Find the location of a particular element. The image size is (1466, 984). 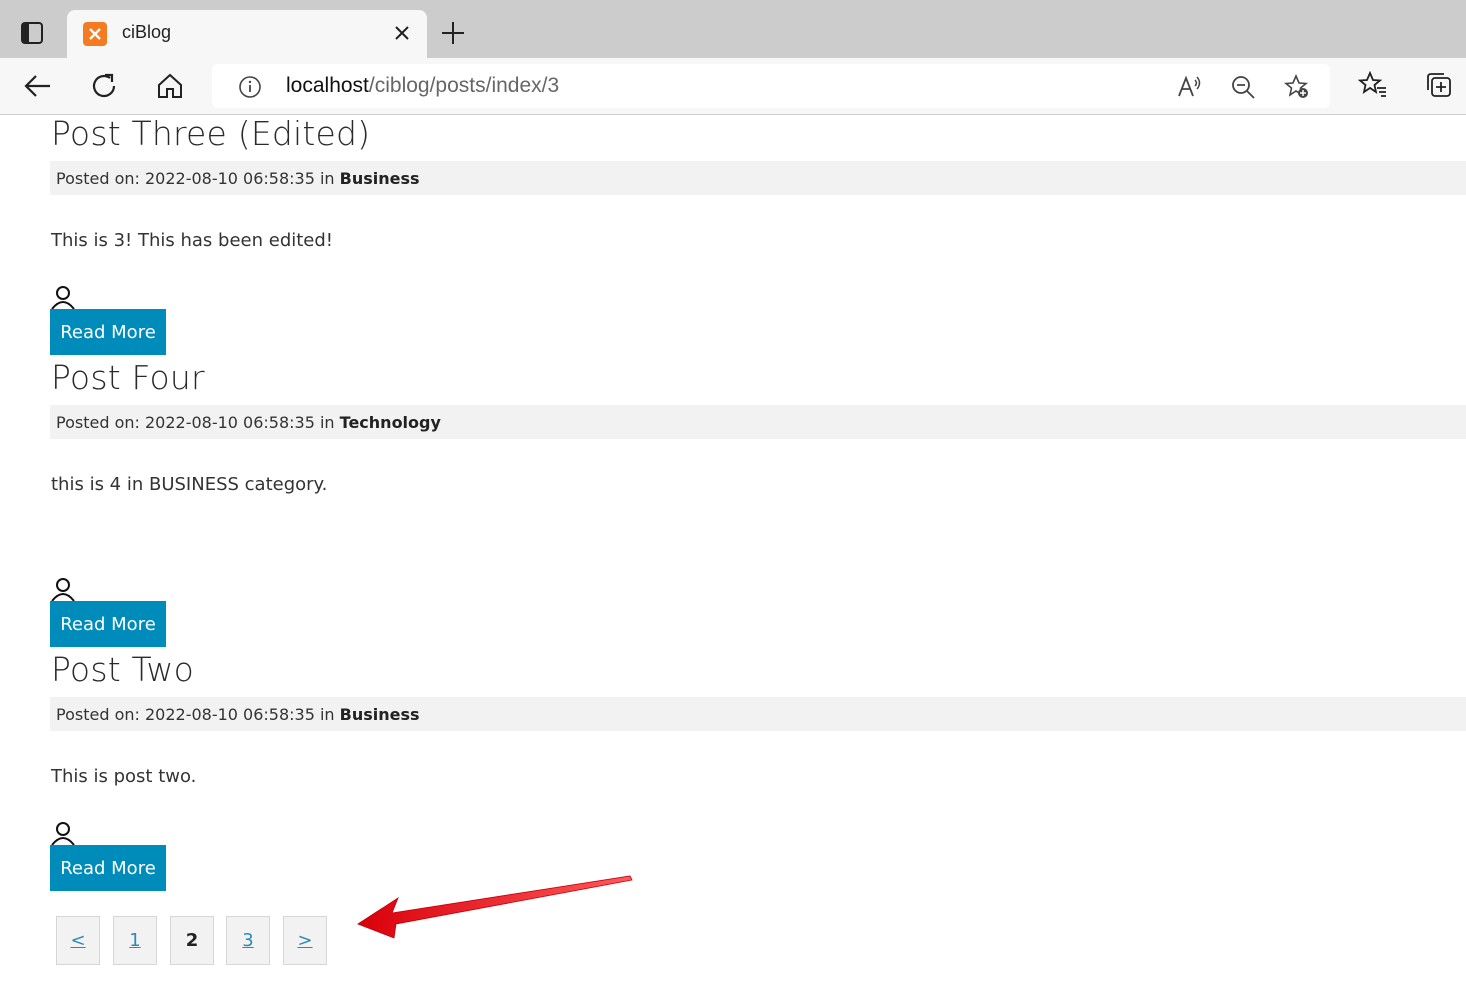

tab-actions-icon is located at coordinates (31, 33).